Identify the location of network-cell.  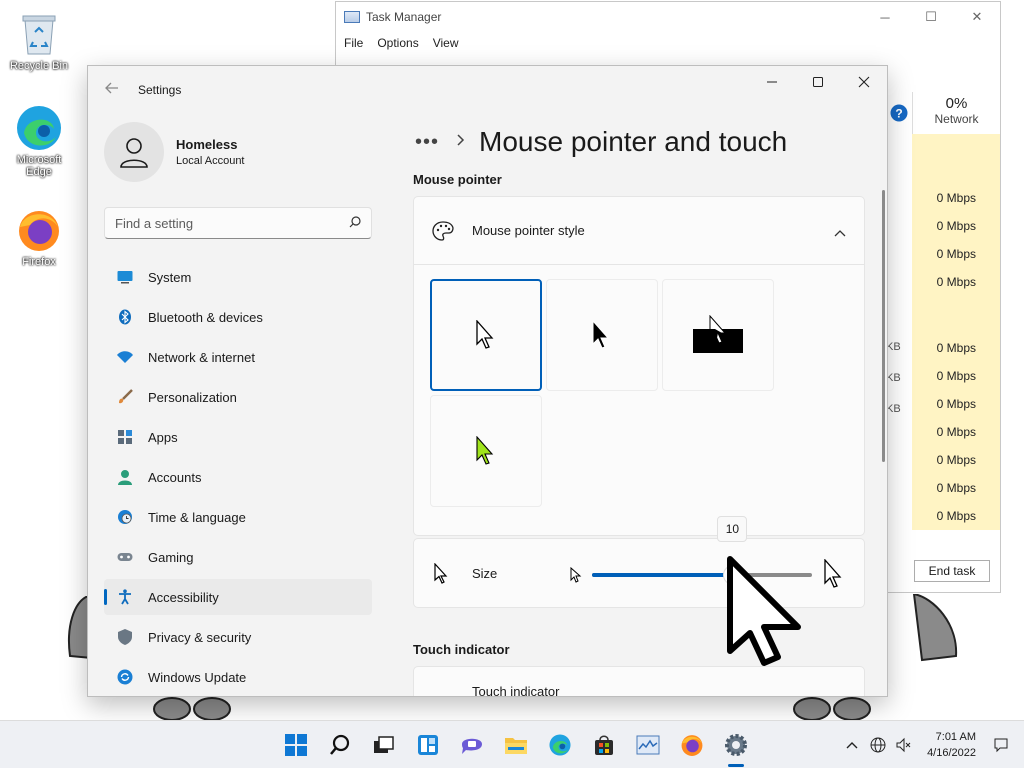
(956, 315).